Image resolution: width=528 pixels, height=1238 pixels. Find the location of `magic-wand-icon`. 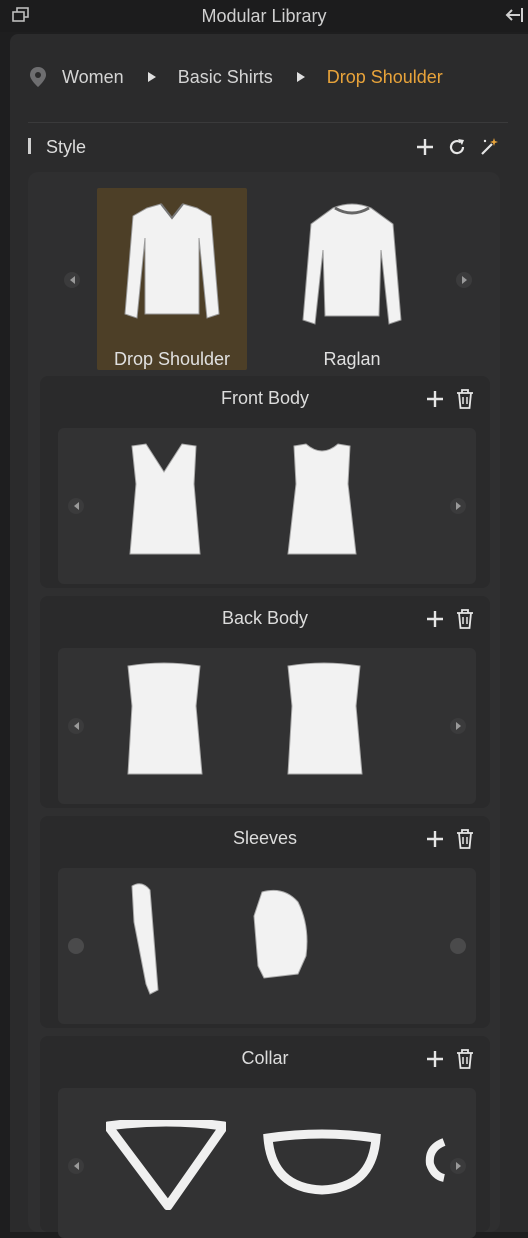

magic-wand-icon is located at coordinates (489, 146).